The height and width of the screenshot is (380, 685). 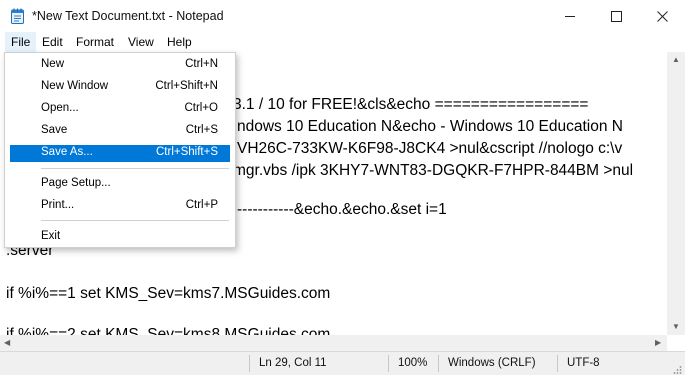 What do you see at coordinates (658, 343) in the screenshot?
I see `scroll-right-icon: ▶` at bounding box center [658, 343].